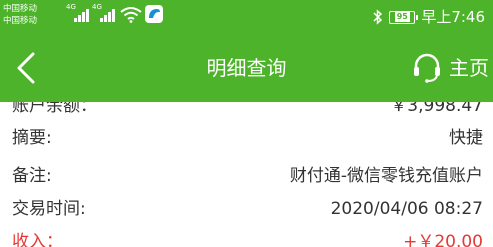 The image size is (493, 247). What do you see at coordinates (20, 21) in the screenshot?
I see `carrier-2: 中国移动` at bounding box center [20, 21].